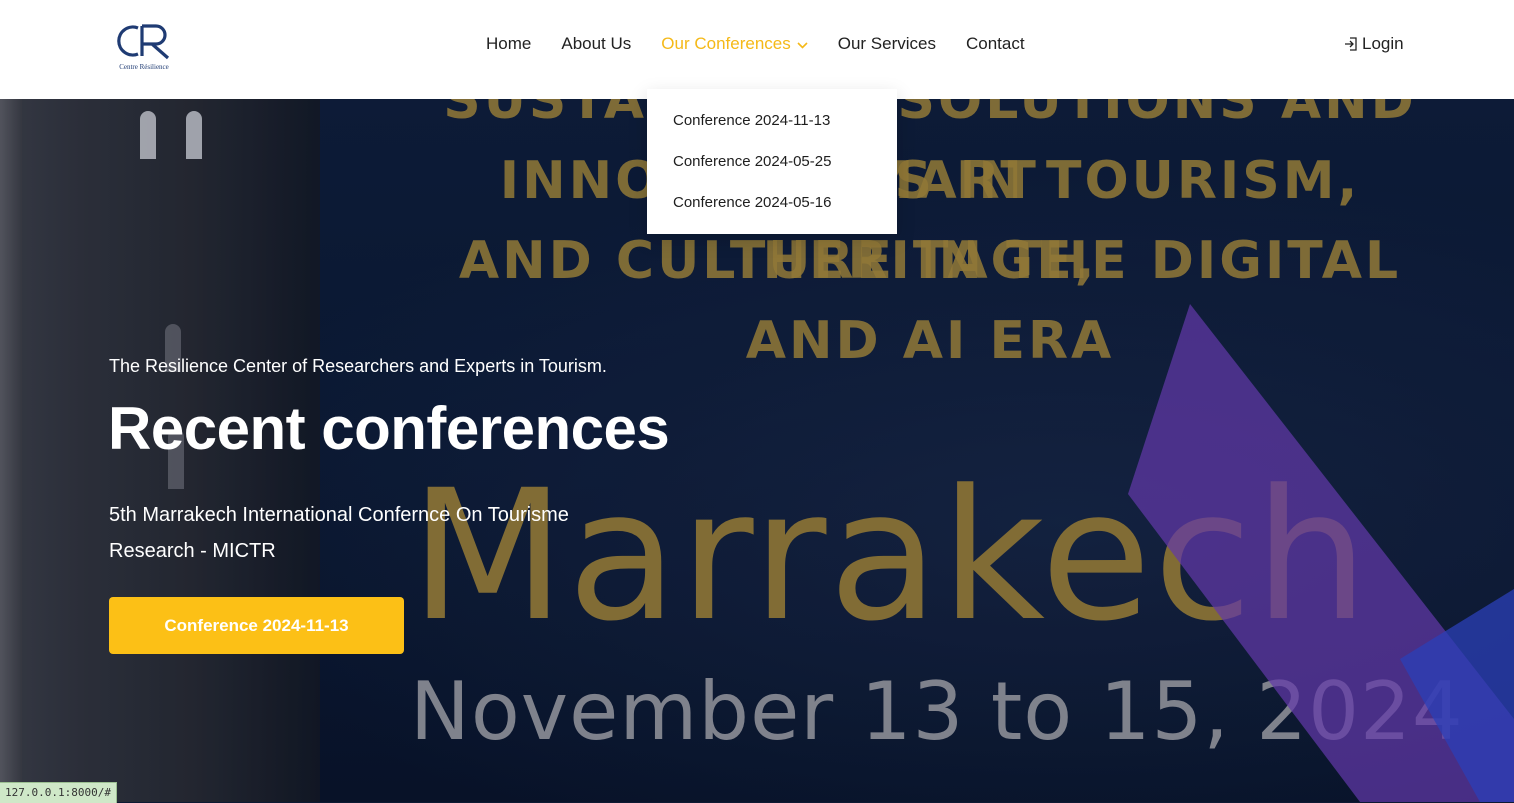  Describe the element at coordinates (726, 43) in the screenshot. I see `nav-our-conferences-label: Our Conferences` at that location.